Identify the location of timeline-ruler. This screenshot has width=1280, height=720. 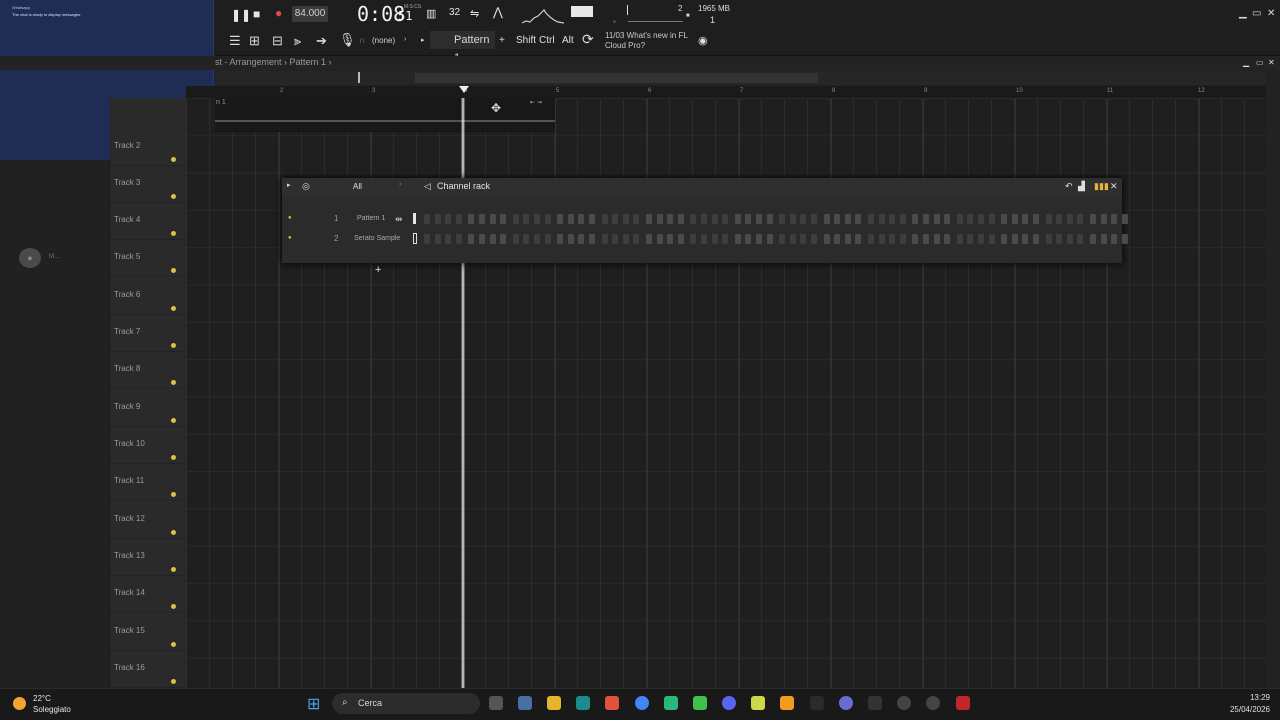
(726, 92).